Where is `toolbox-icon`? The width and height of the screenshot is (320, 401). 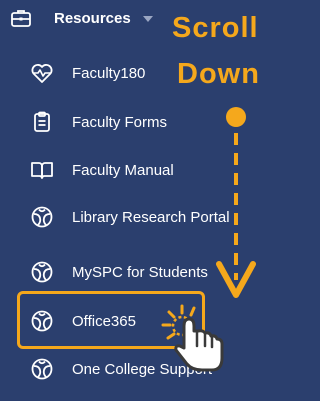
toolbox-icon is located at coordinates (21, 18).